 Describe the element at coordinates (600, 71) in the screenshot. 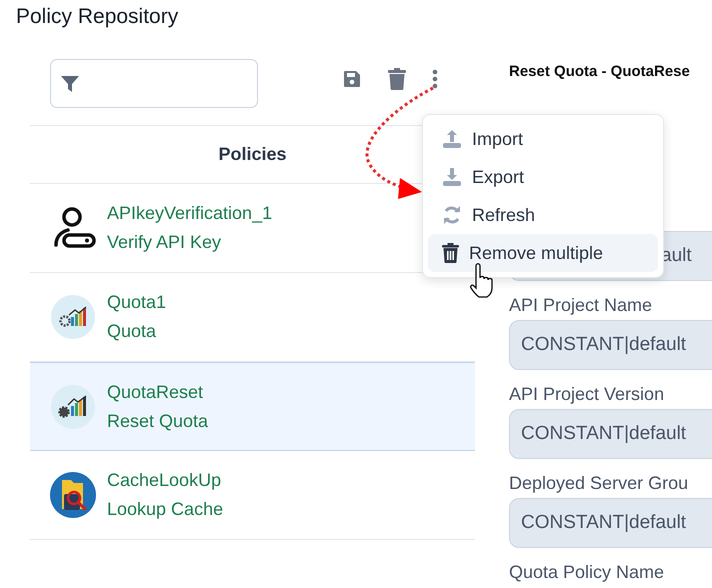

I see `detail-title: Reset Quota - QuotaRese` at that location.